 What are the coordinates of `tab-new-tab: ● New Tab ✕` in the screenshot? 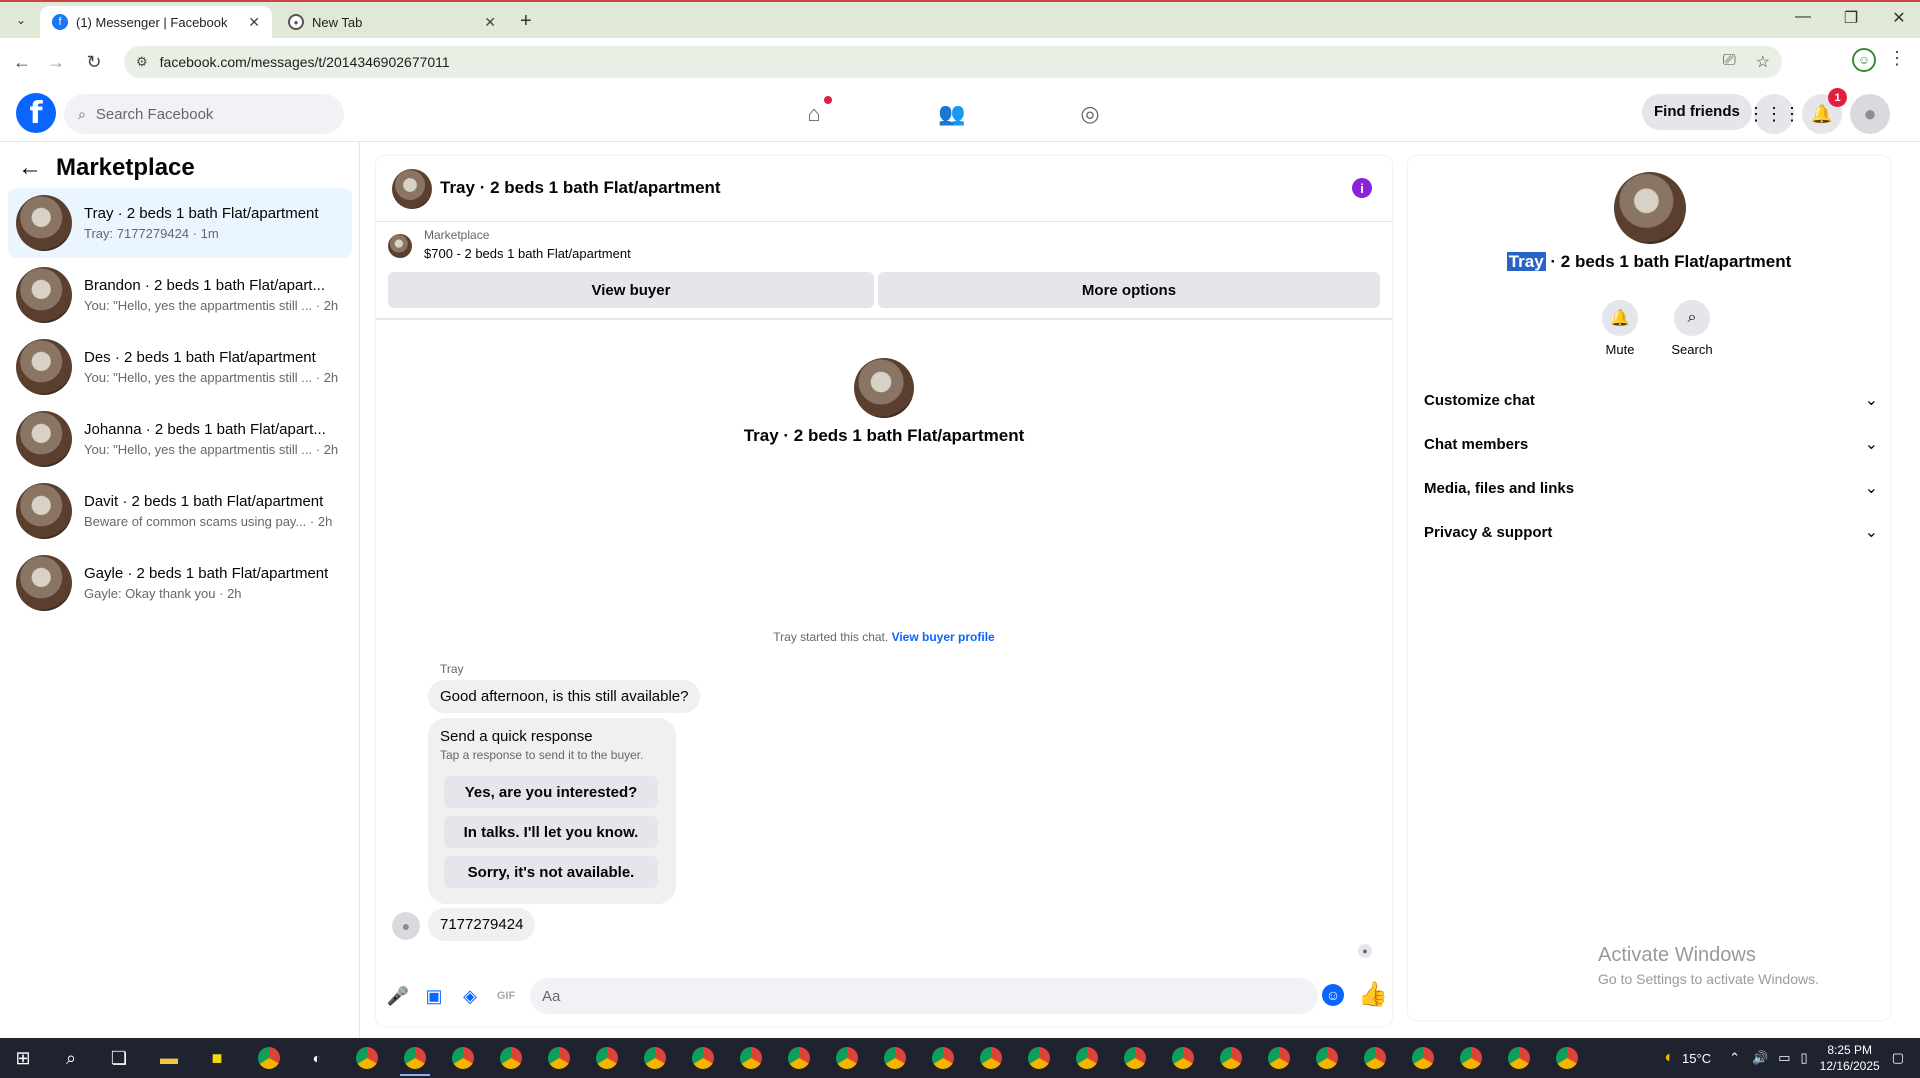 It's located at (392, 22).